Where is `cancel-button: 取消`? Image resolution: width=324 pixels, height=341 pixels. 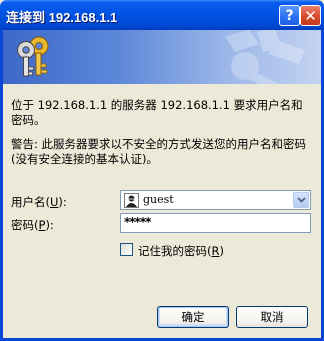 cancel-button: 取消 is located at coordinates (272, 317).